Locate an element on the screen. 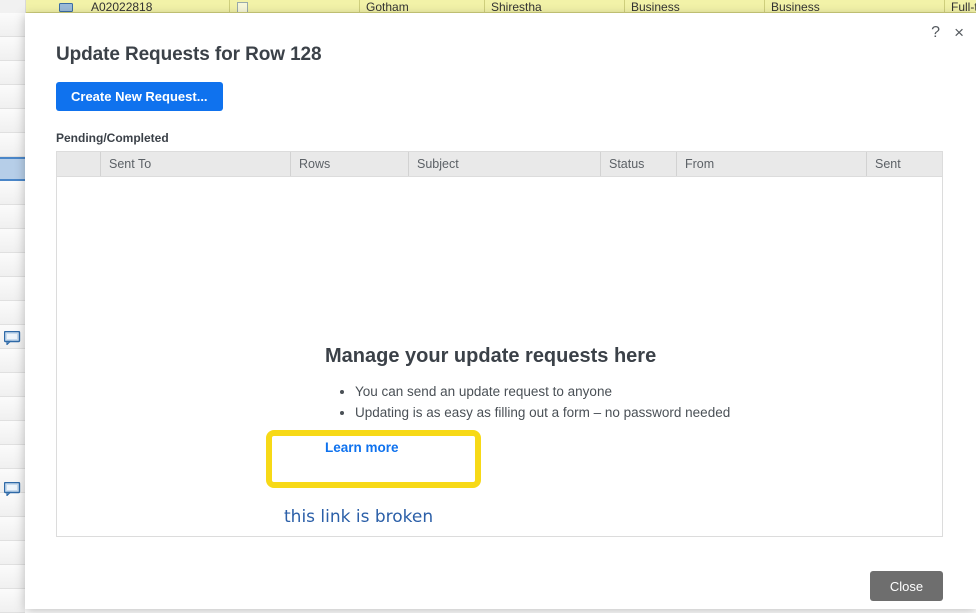  row-number-gutter is located at coordinates (13, 306).